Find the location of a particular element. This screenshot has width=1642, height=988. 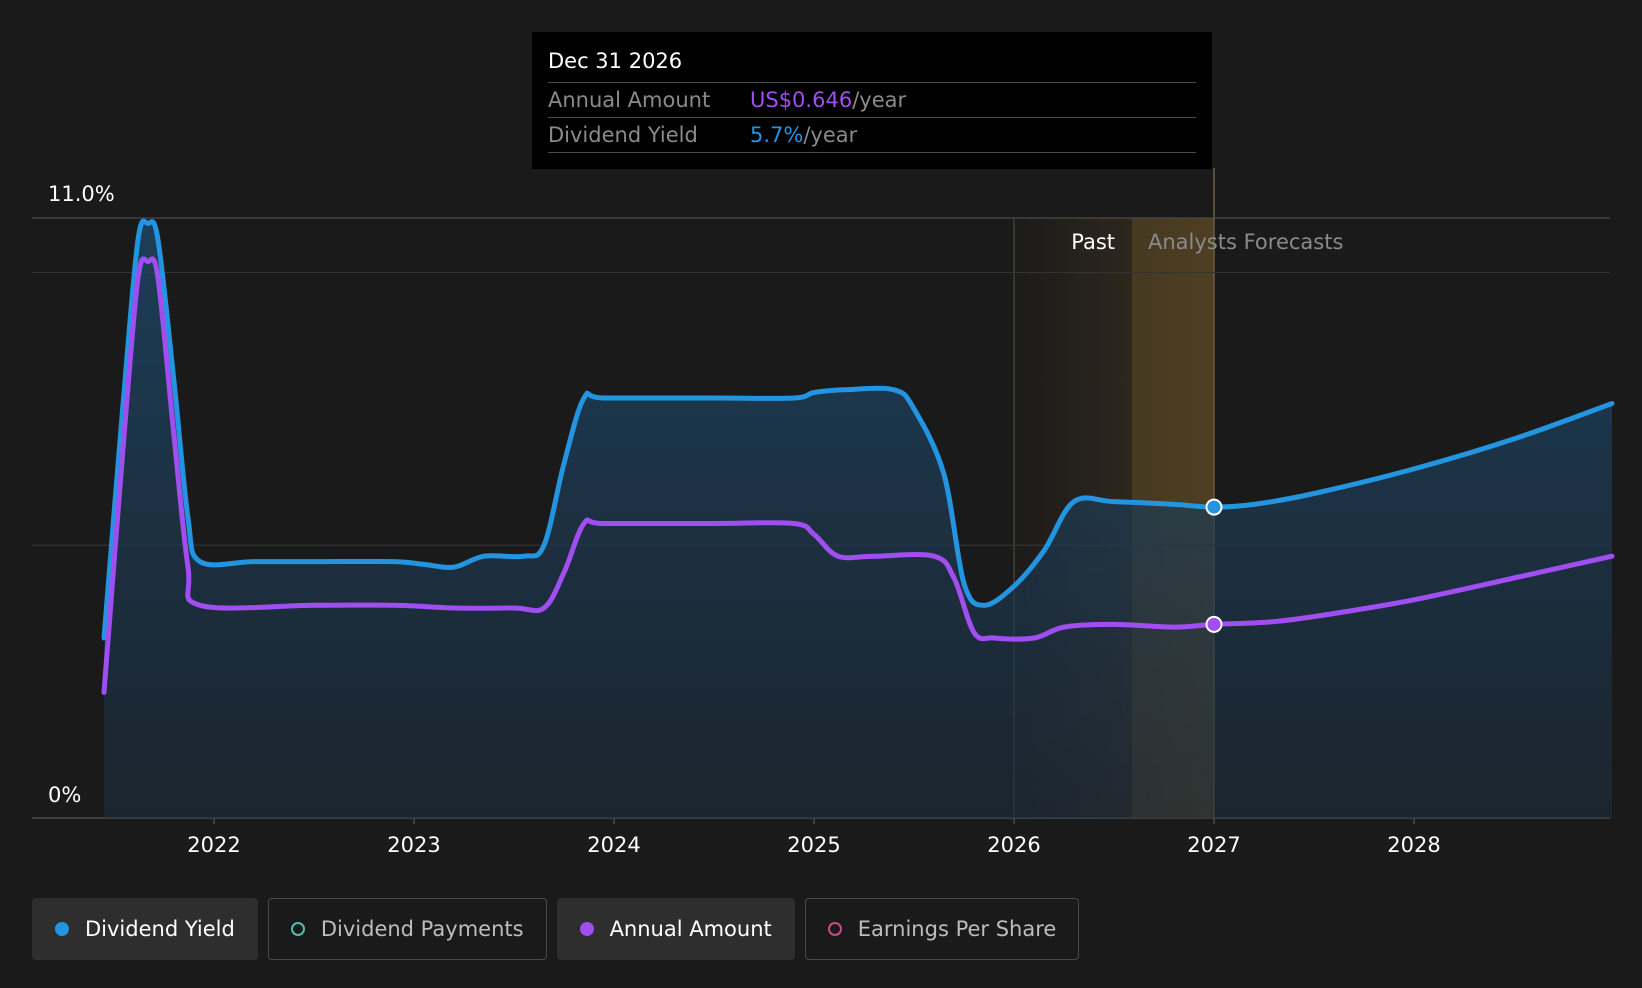

y-tick-label-bottom: 0% is located at coordinates (64, 795).